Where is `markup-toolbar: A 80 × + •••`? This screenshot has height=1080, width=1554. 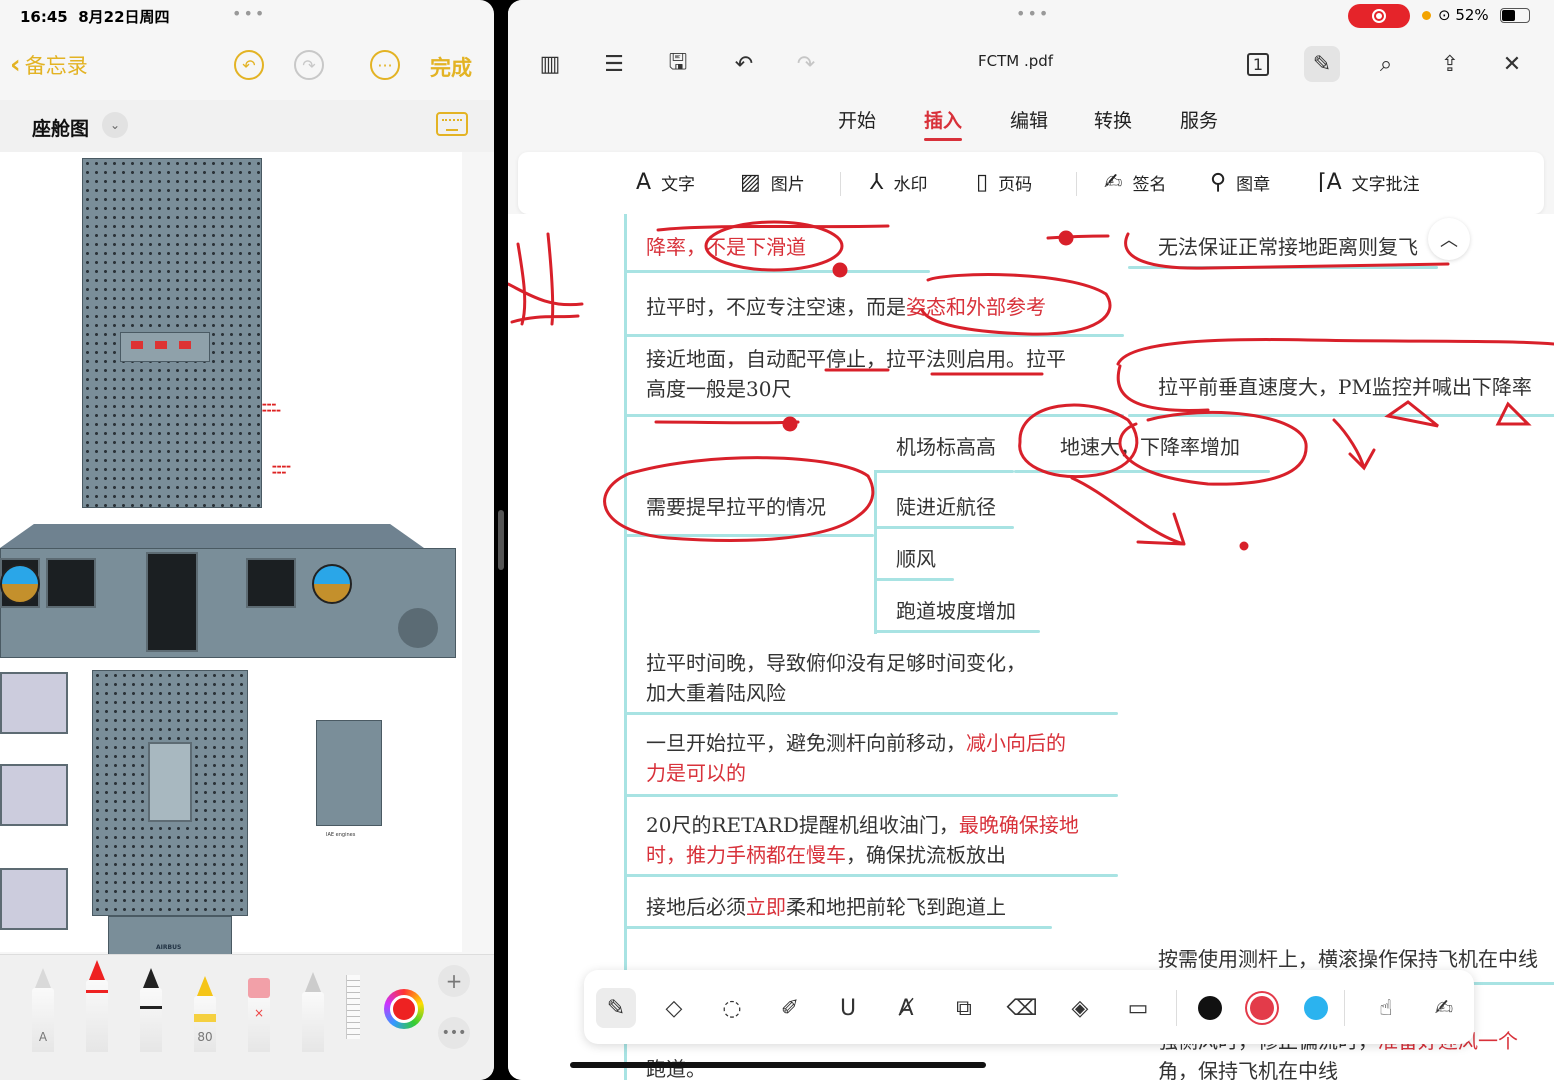
markup-toolbar: A 80 × + ••• is located at coordinates (247, 1017).